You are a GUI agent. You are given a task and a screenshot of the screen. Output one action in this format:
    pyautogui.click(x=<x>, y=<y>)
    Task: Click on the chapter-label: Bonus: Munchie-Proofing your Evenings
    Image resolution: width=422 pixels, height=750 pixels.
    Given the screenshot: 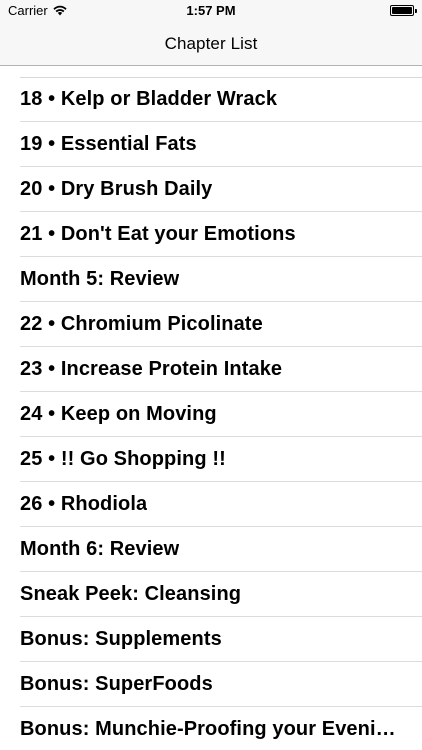 What is the action you would take?
    pyautogui.click(x=213, y=729)
    